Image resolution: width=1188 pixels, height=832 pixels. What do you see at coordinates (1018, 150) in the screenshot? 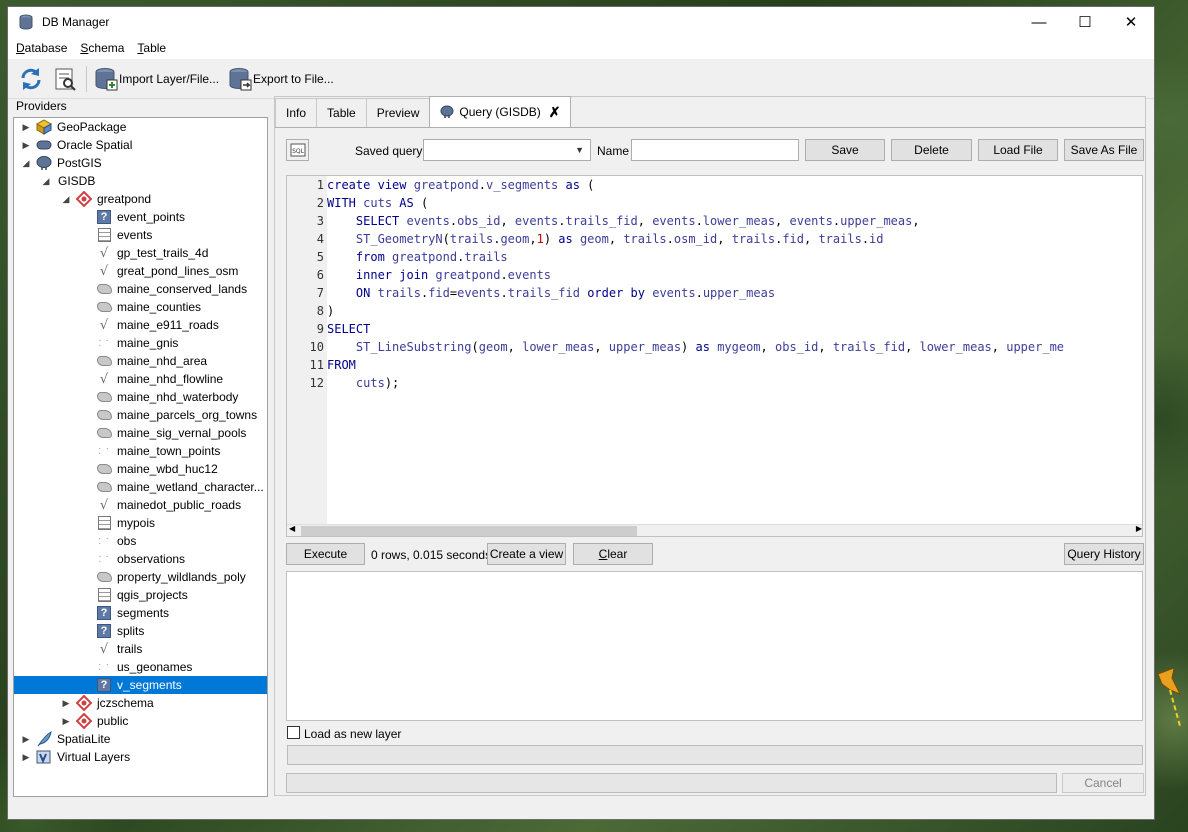
I see `load-file-button: Load File` at bounding box center [1018, 150].